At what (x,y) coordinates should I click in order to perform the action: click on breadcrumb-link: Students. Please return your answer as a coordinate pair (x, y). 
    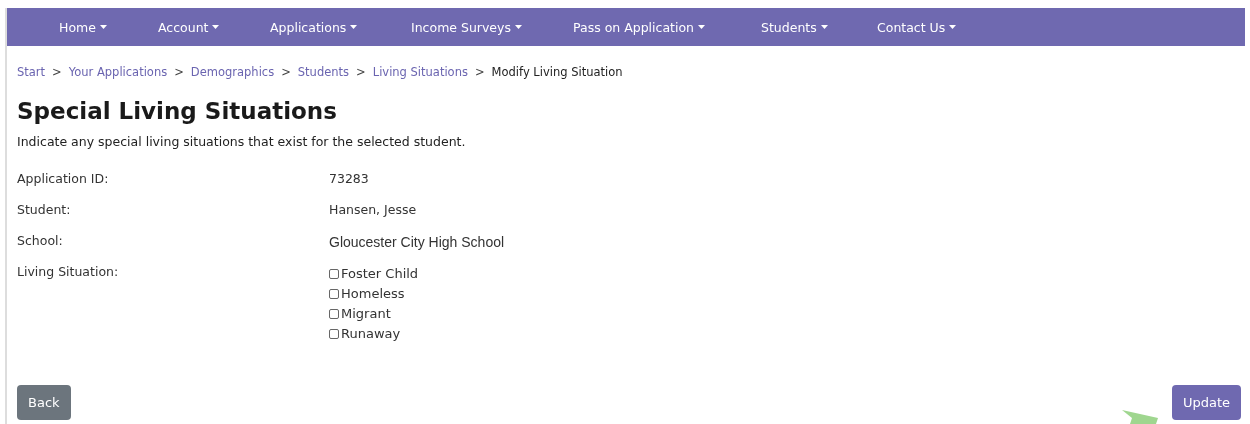
    Looking at the image, I should click on (323, 72).